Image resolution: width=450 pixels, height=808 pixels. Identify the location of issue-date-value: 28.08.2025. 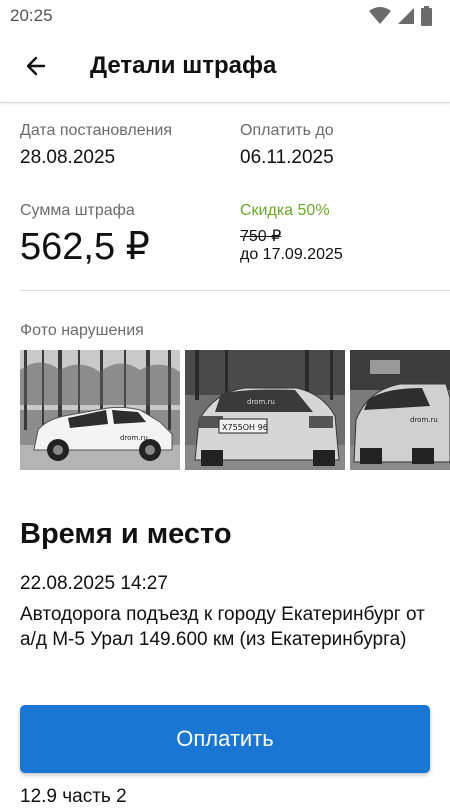
(68, 157).